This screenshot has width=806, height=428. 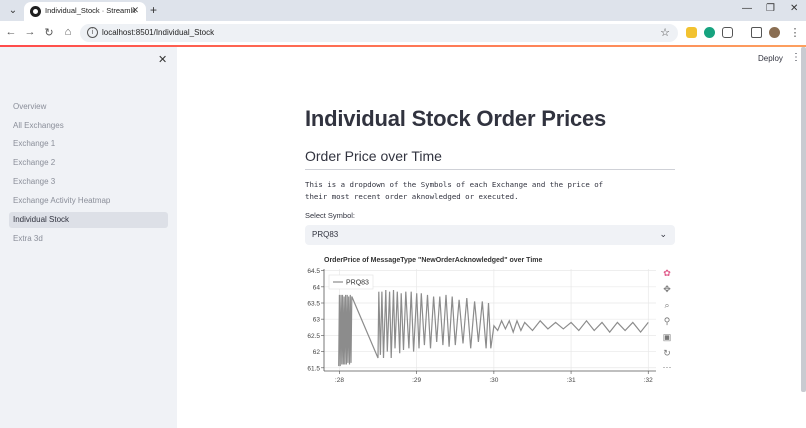 I want to click on site-info-icon: i, so click(x=92, y=32).